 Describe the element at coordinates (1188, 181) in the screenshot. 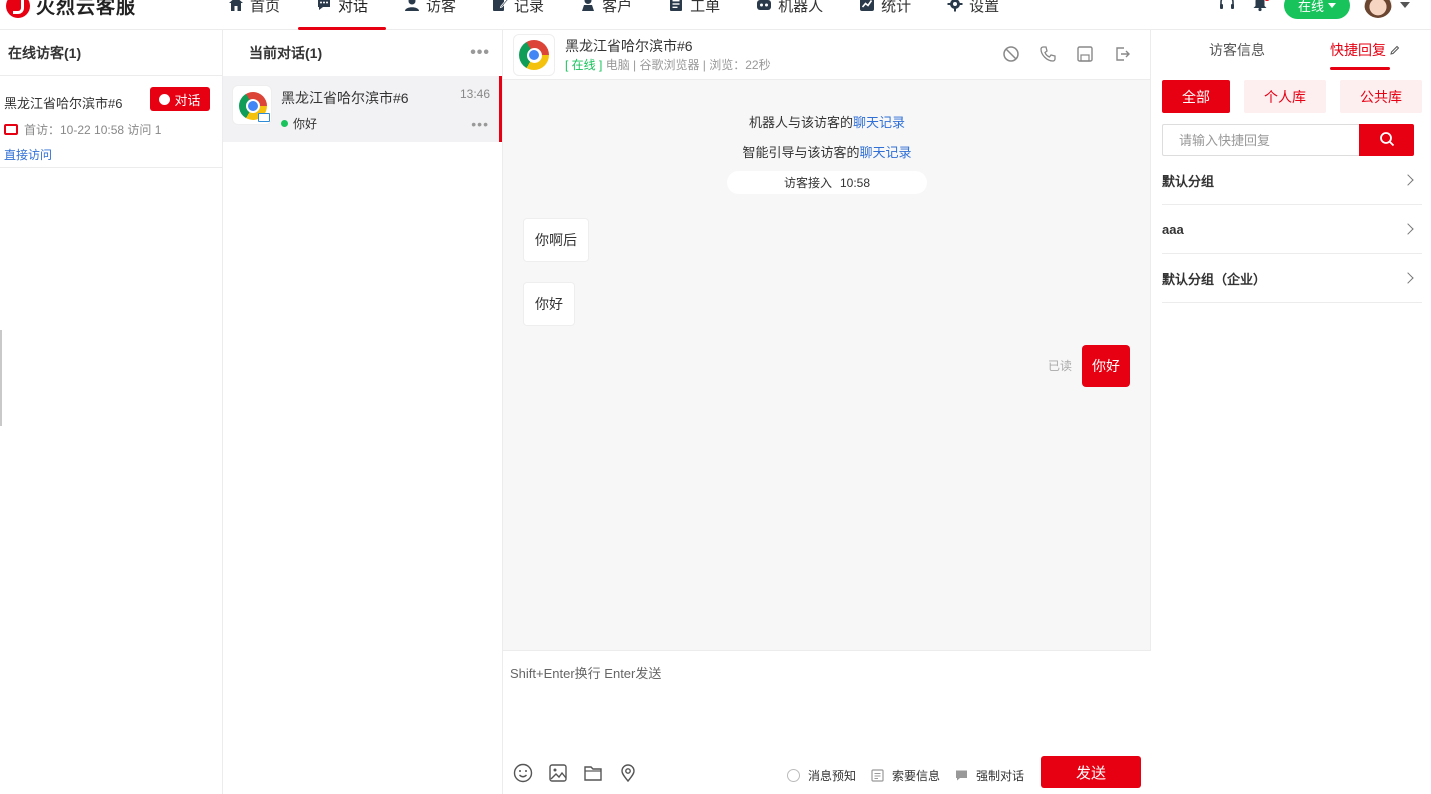

I see `group-label: 默认分组` at that location.